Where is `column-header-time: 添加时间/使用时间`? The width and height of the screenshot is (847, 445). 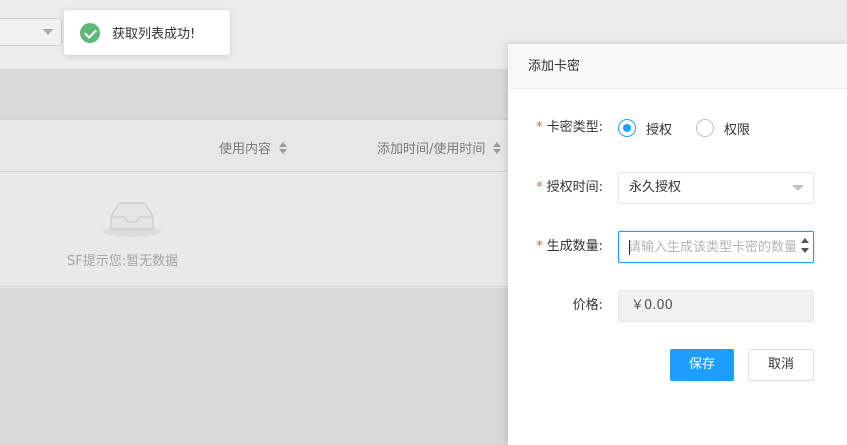 column-header-time: 添加时间/使用时间 is located at coordinates (439, 147).